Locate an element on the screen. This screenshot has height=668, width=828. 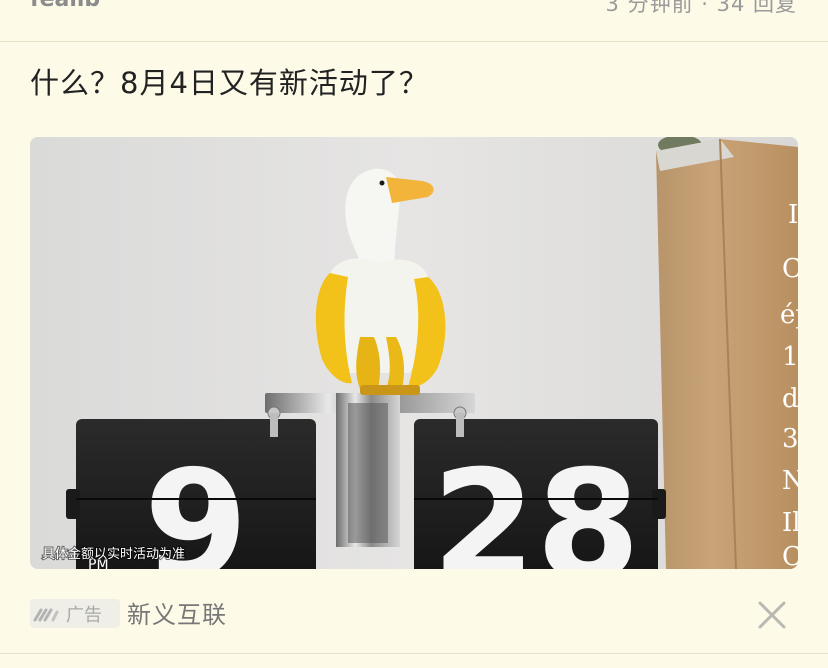
advertiser-name: 新义互联 is located at coordinates (177, 612).